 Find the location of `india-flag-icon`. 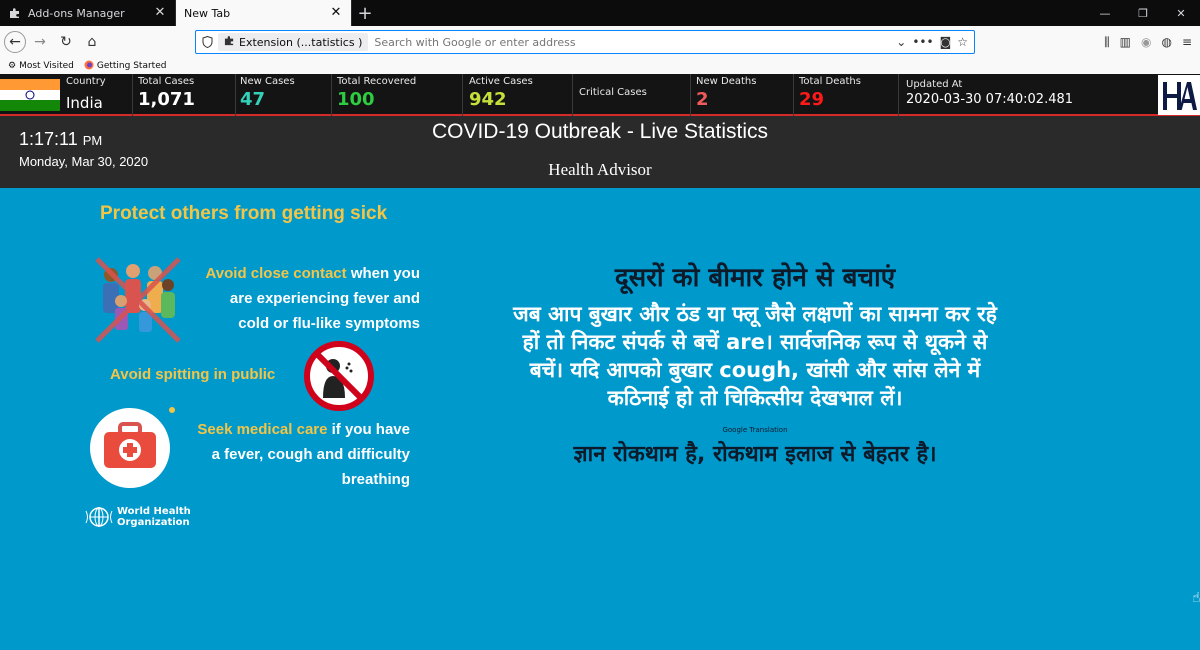

india-flag-icon is located at coordinates (30, 95).